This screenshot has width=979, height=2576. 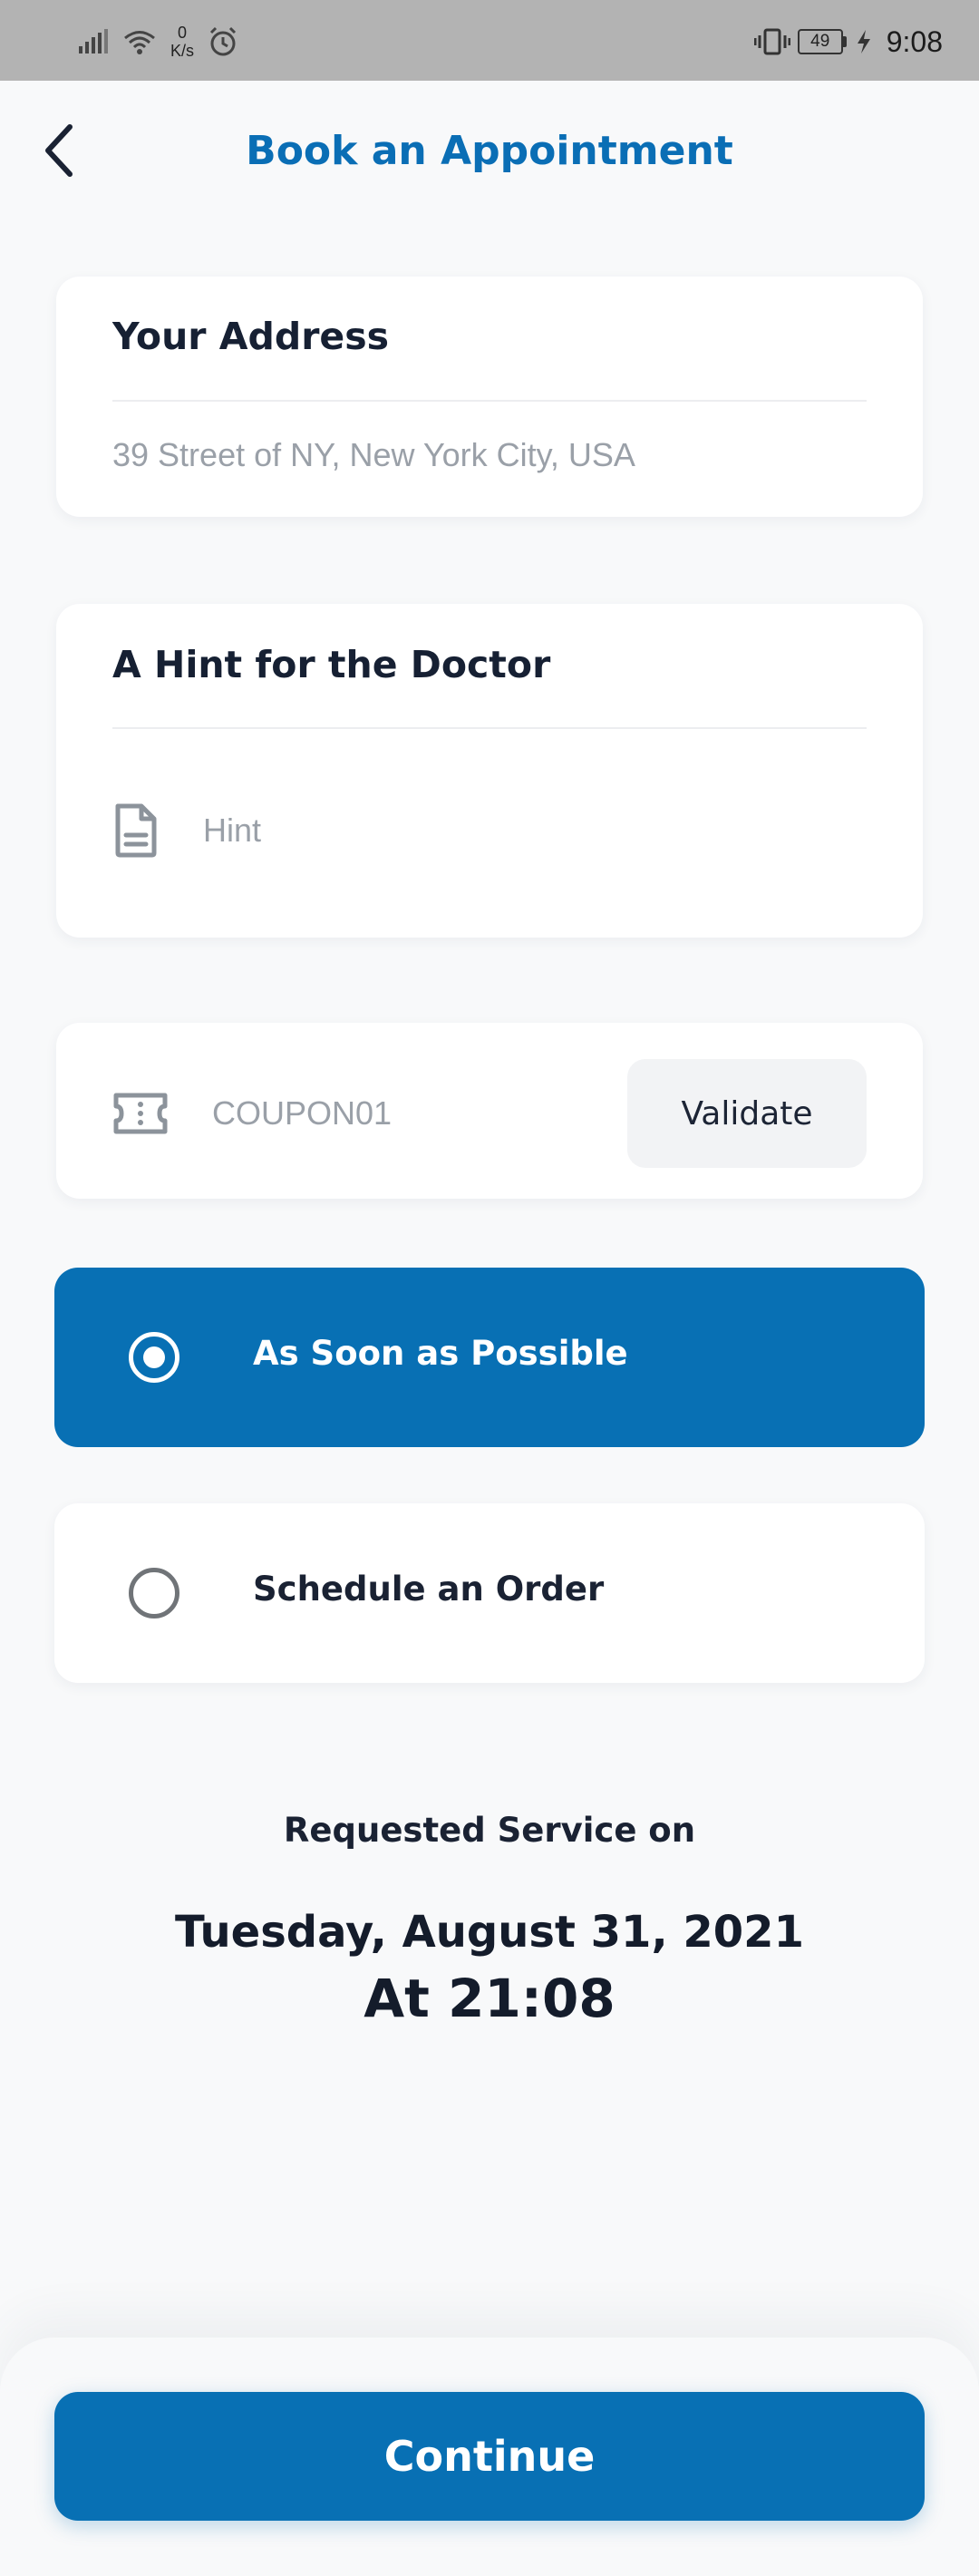 I want to click on option-asap: As Soon as Possible, so click(x=489, y=1357).